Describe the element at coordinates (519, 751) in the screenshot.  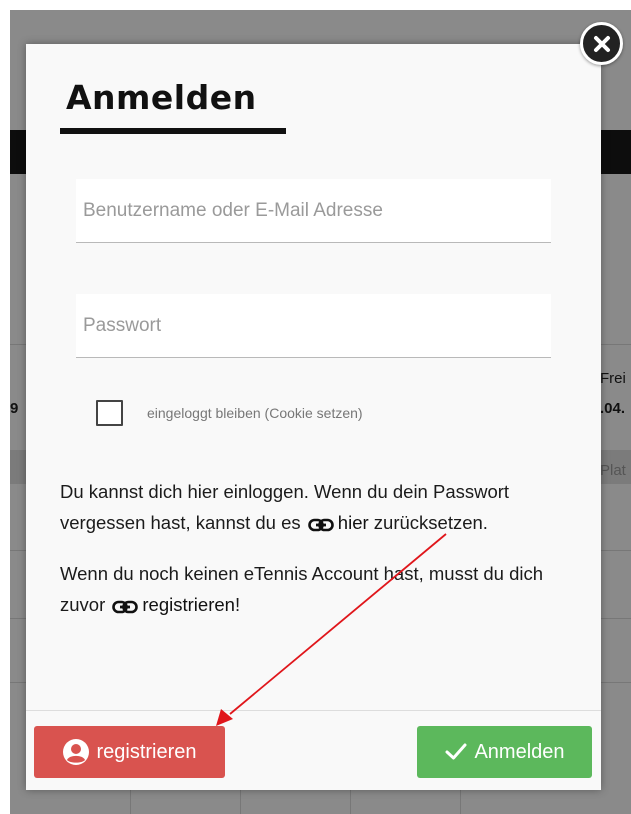
I see `login-button-label: Anmelden` at that location.